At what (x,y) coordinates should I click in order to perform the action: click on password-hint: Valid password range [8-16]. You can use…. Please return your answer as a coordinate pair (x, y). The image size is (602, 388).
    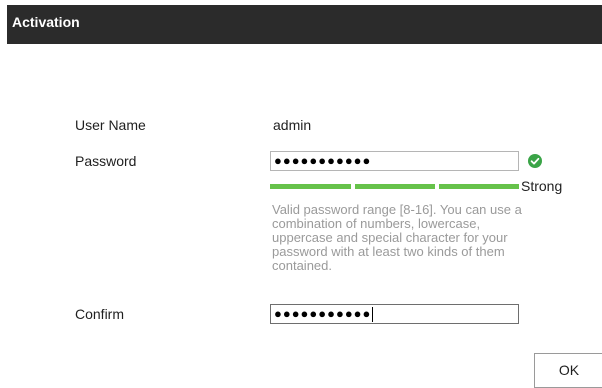
    Looking at the image, I should click on (397, 237).